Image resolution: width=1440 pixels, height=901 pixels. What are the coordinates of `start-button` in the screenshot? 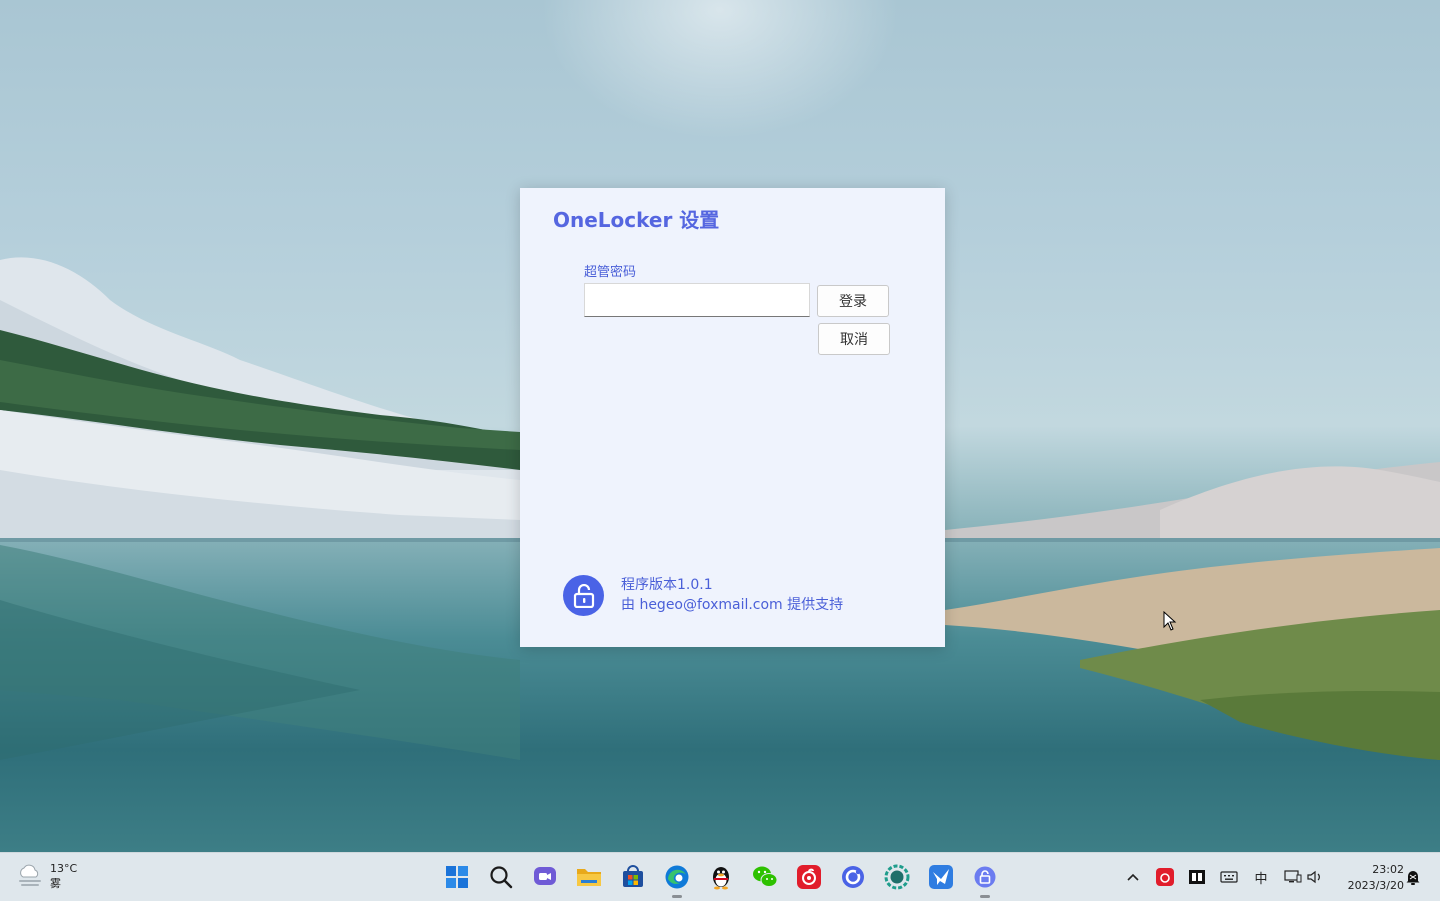 It's located at (457, 877).